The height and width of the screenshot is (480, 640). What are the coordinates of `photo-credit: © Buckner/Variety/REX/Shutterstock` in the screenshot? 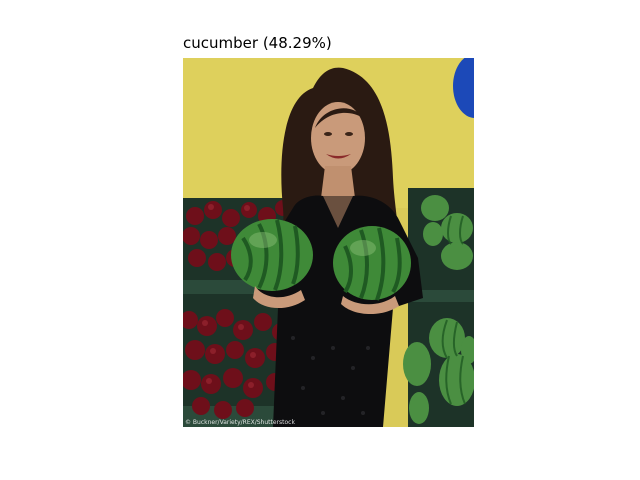 It's located at (240, 422).